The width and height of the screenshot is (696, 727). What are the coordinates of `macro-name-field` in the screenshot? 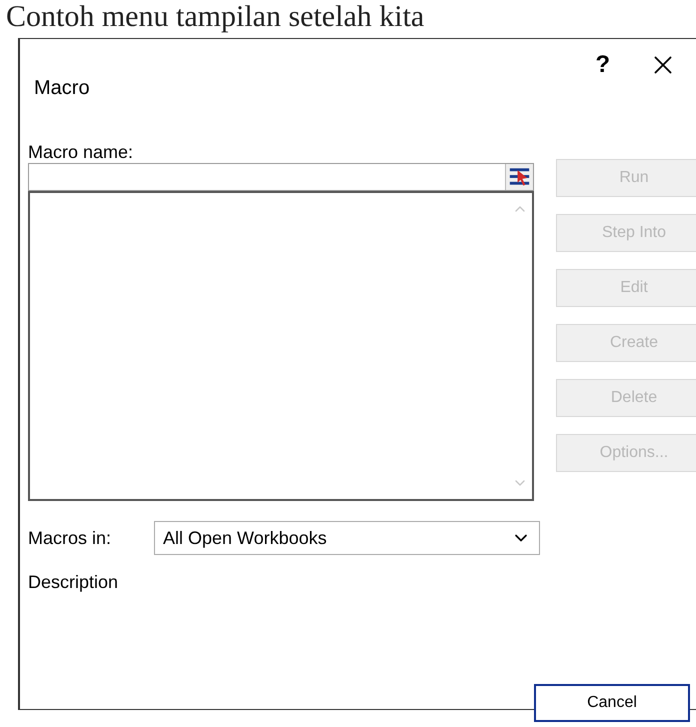 It's located at (281, 177).